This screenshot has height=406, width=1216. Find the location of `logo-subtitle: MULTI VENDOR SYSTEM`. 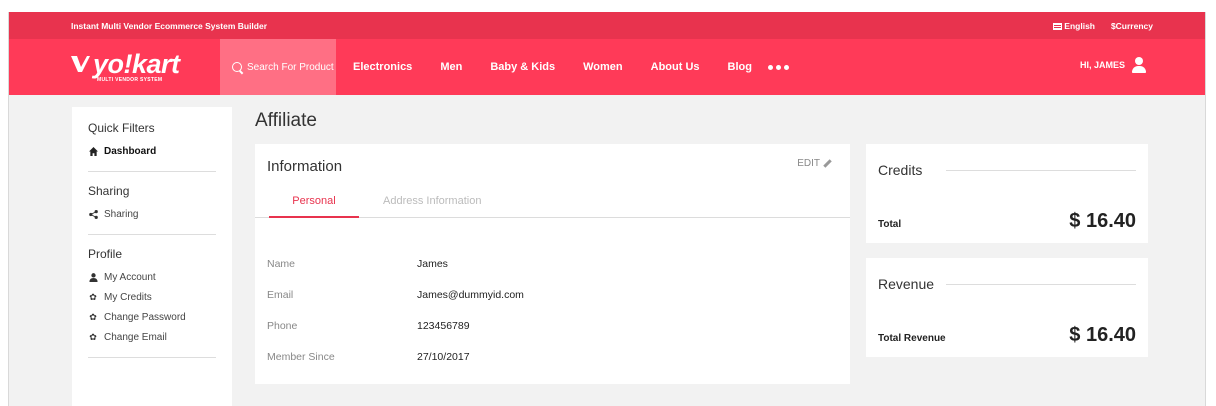

logo-subtitle: MULTI VENDOR SYSTEM is located at coordinates (130, 80).